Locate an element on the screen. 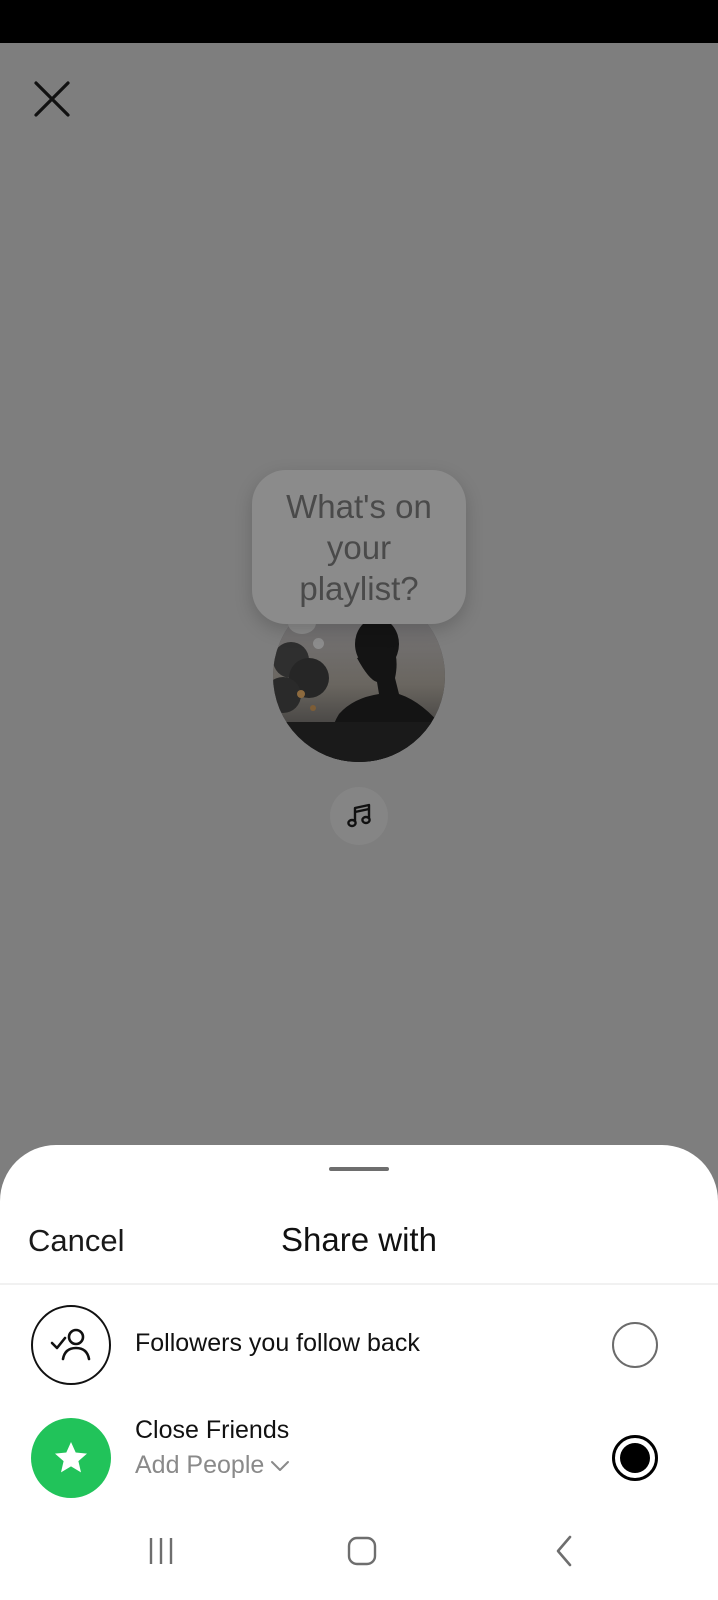 Image resolution: width=718 pixels, height=1600 pixels. home-button is located at coordinates (362, 1551).